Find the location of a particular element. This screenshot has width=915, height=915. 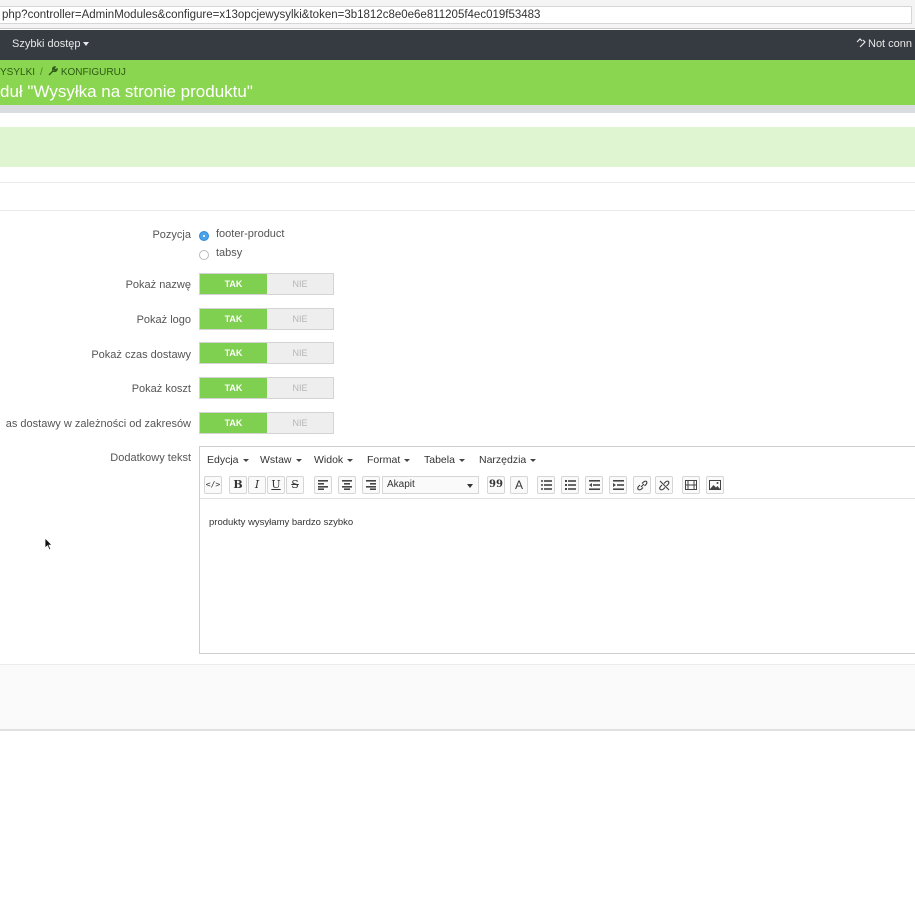

extra-text-label: Dodatkowy tekst is located at coordinates (150, 458).